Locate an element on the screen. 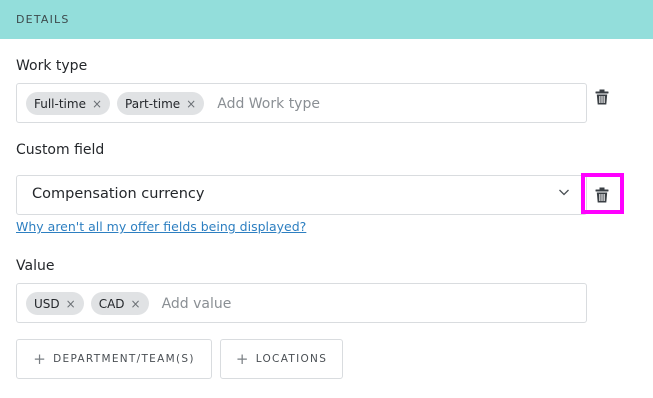 The height and width of the screenshot is (398, 653). value-placeholder: Add value is located at coordinates (197, 304).